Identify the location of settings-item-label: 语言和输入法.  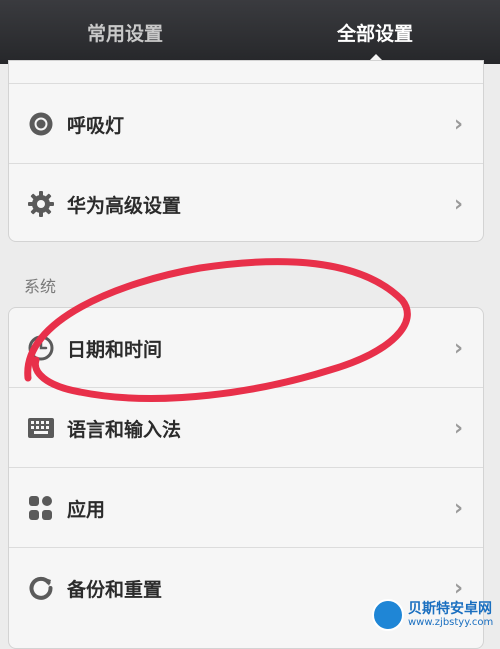
(124, 429).